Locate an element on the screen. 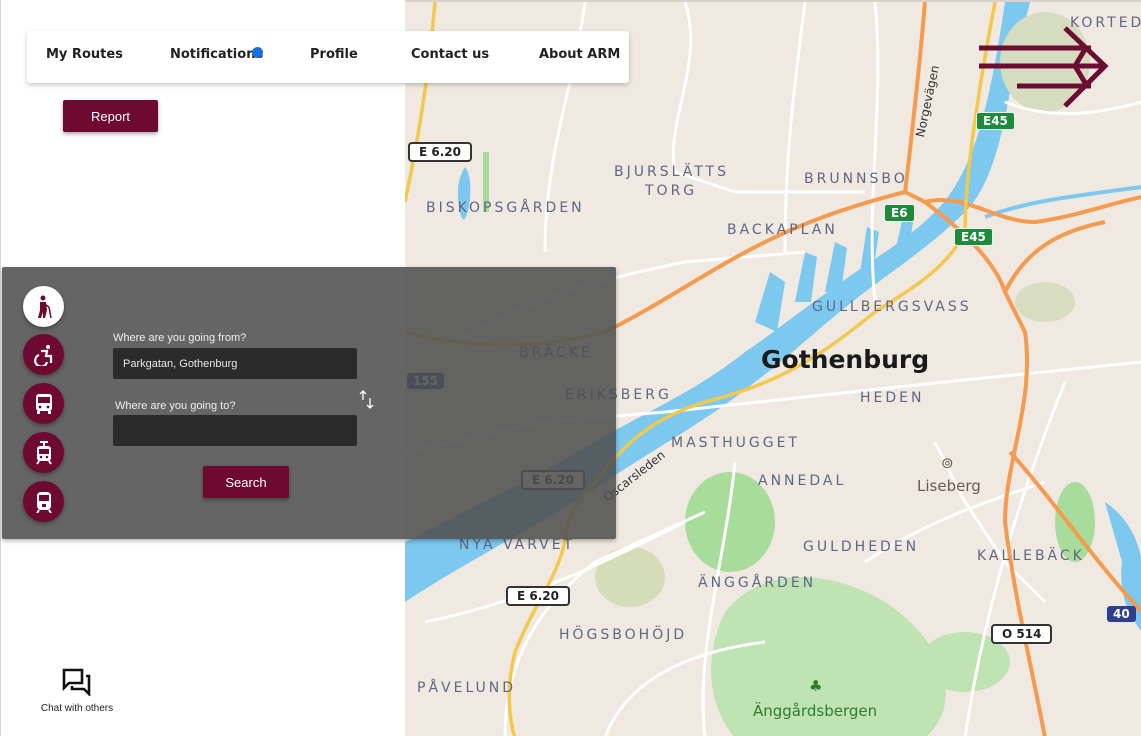 This screenshot has width=1141, height=736. map-label-brunnsbo: BRUNNSBO is located at coordinates (856, 179).